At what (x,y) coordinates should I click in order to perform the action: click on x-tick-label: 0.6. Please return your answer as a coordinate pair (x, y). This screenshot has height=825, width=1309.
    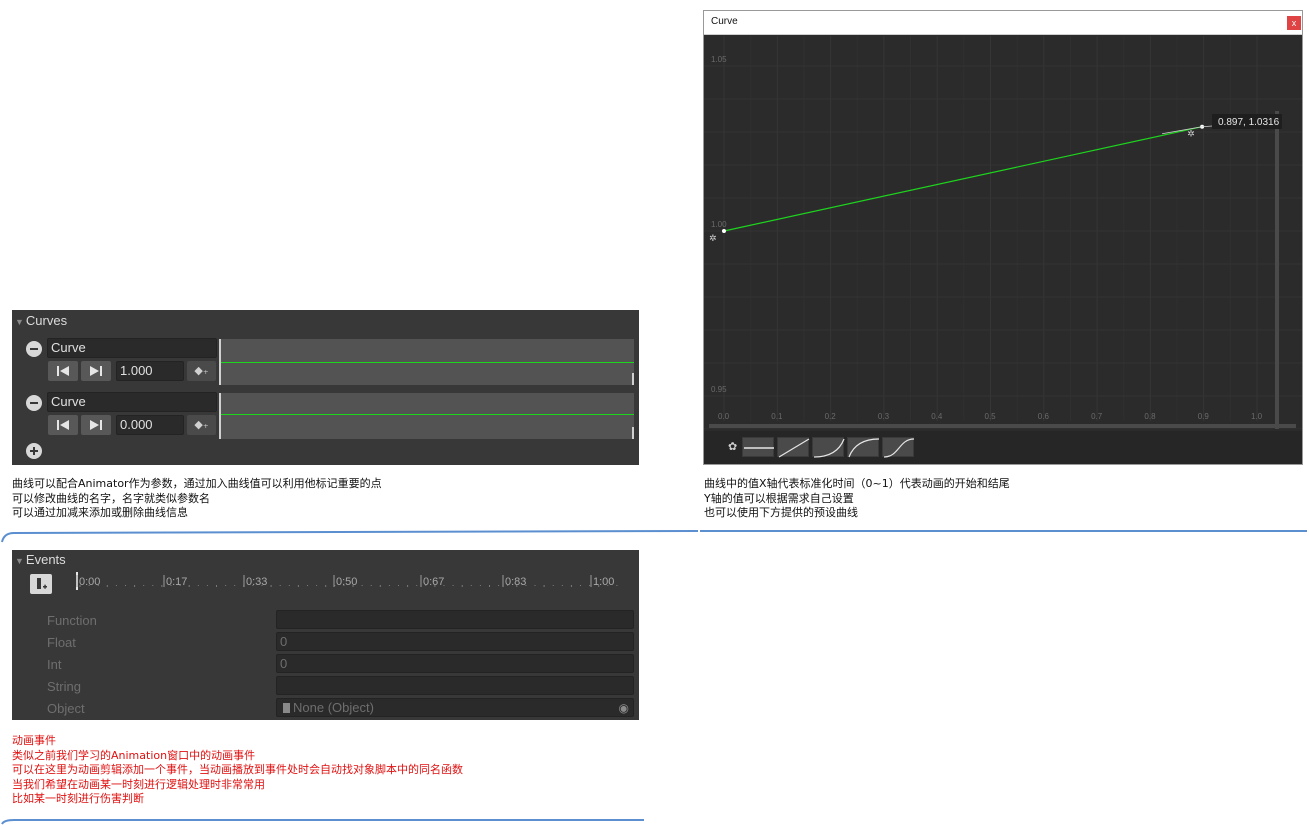
    Looking at the image, I should click on (1044, 416).